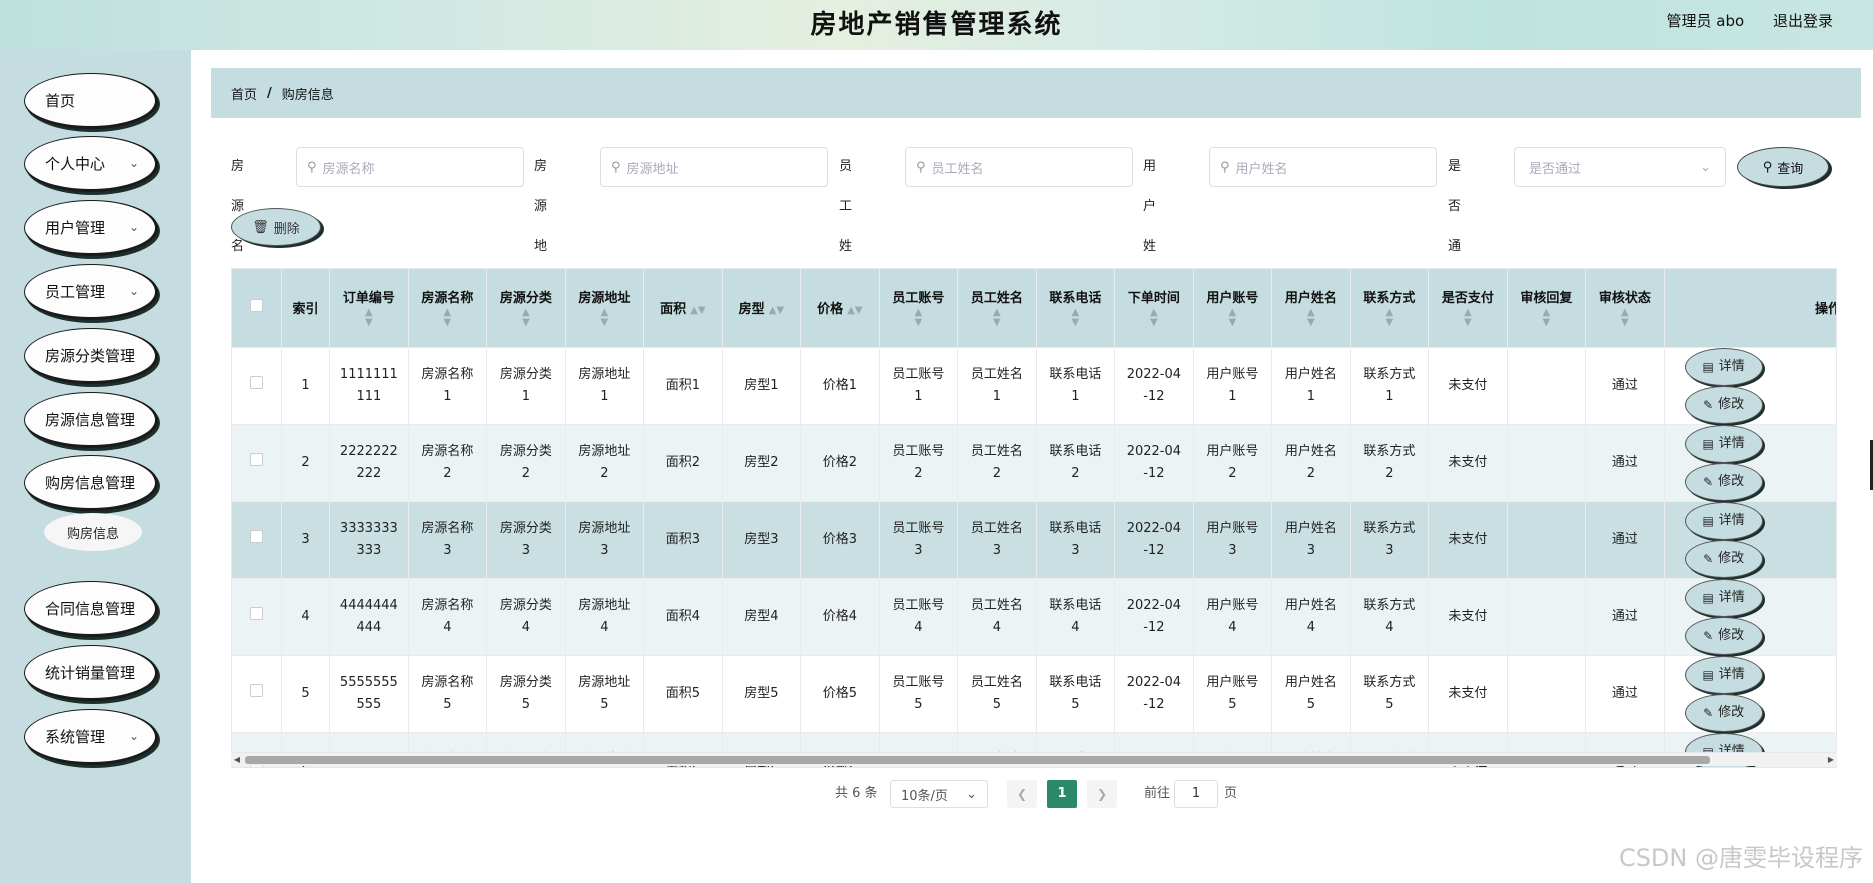 Image resolution: width=1873 pixels, height=883 pixels. What do you see at coordinates (1620, 167) in the screenshot?
I see `select-approved: 是否通过 ⌄` at bounding box center [1620, 167].